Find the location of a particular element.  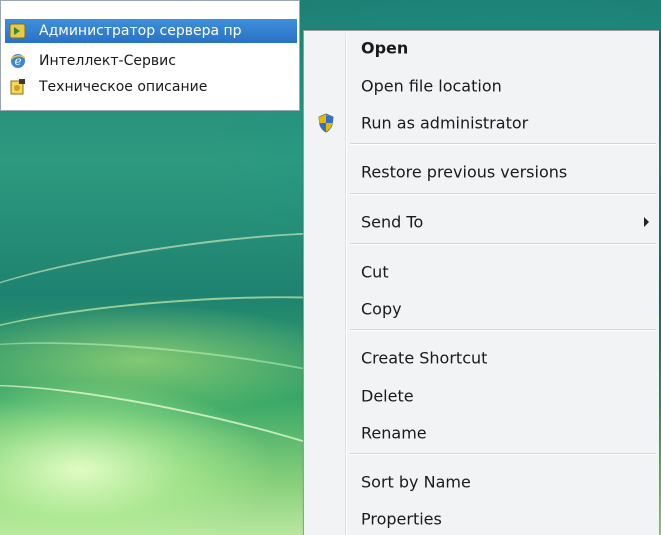

menu-item-properties: Properties is located at coordinates (481, 519).